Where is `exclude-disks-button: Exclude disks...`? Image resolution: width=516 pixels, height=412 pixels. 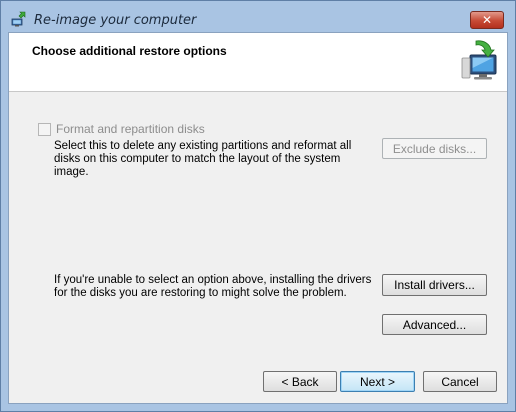 exclude-disks-button: Exclude disks... is located at coordinates (434, 148).